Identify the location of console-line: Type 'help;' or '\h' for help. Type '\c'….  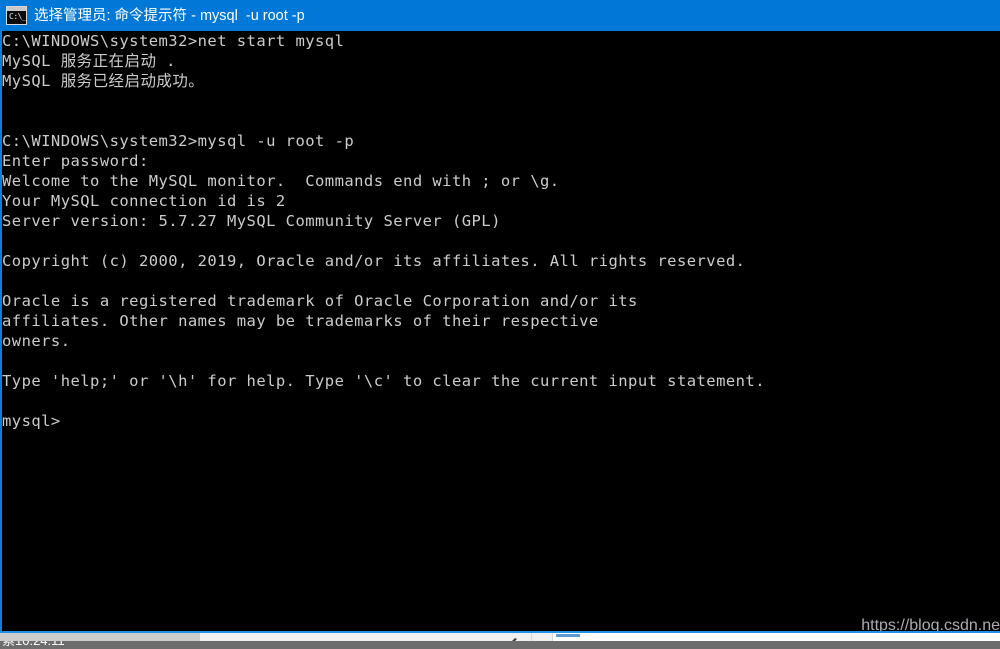
(383, 381).